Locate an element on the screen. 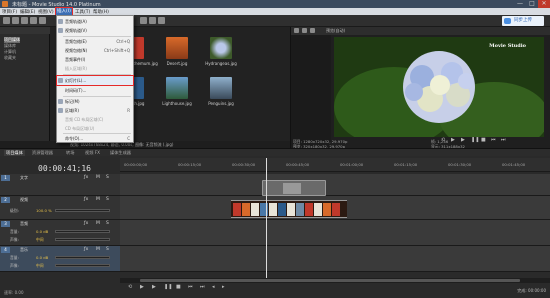 The image size is (550, 298). sub-label: 声像: is located at coordinates (14, 265).